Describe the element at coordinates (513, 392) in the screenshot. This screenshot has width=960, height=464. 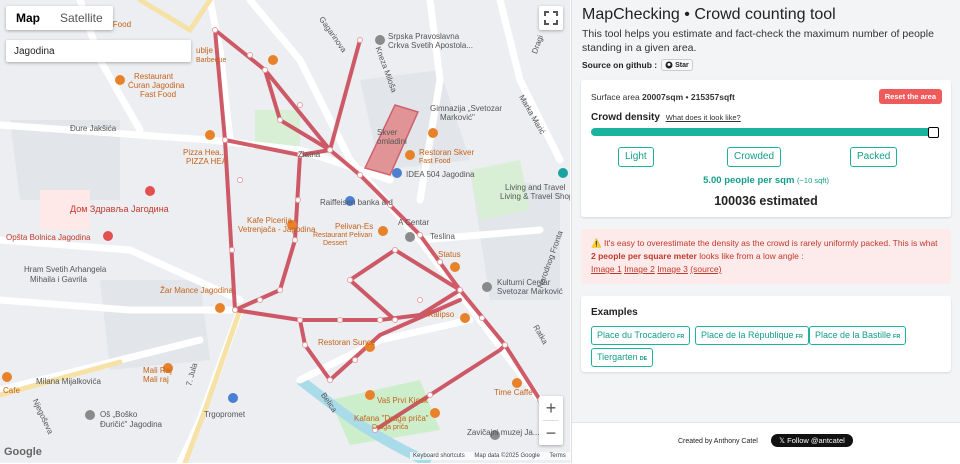
I see `map-label: Time Caffe` at that location.